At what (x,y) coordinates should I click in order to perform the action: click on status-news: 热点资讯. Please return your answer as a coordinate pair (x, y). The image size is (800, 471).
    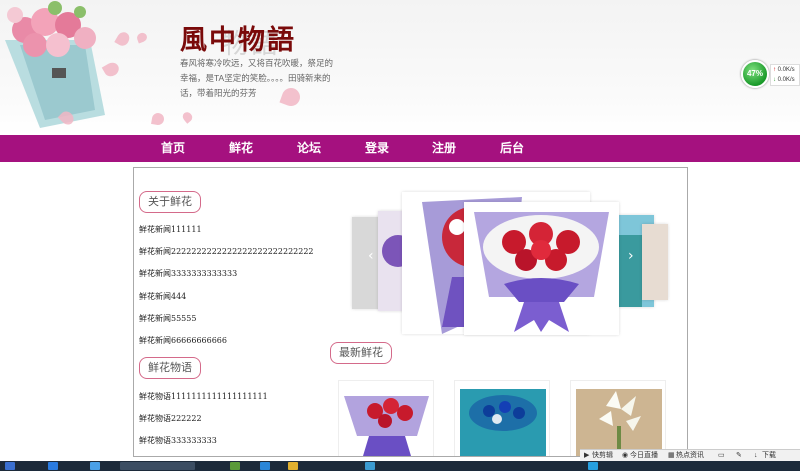
    Looking at the image, I should click on (690, 455).